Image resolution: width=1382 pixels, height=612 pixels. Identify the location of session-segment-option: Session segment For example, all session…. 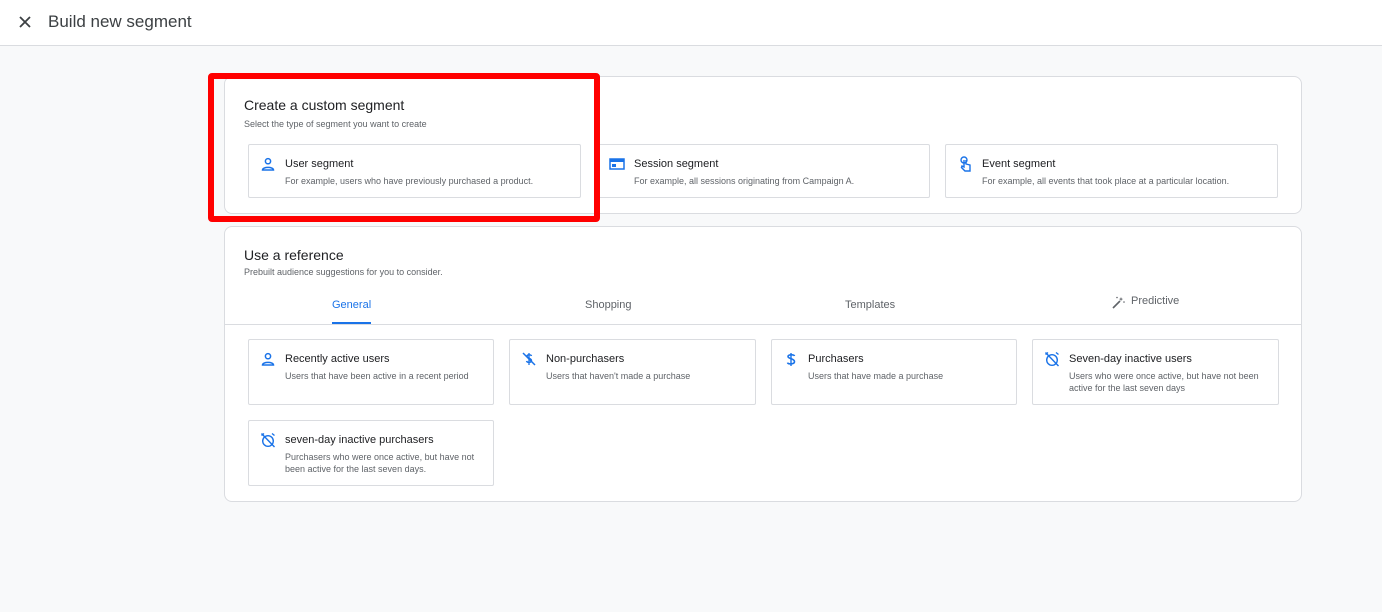
(763, 171).